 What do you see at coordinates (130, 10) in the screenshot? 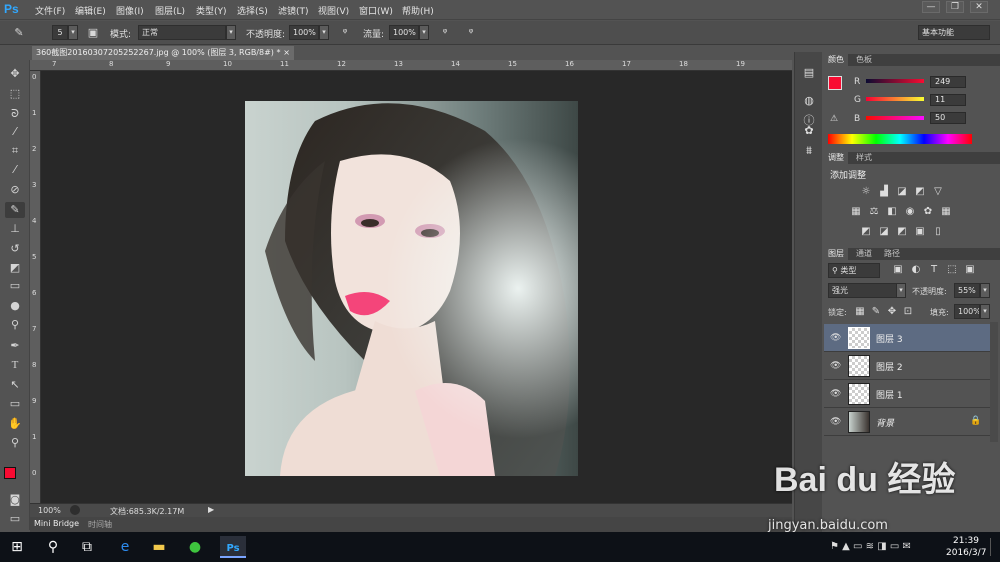
I see `menu-image: 图像(I)` at bounding box center [130, 10].